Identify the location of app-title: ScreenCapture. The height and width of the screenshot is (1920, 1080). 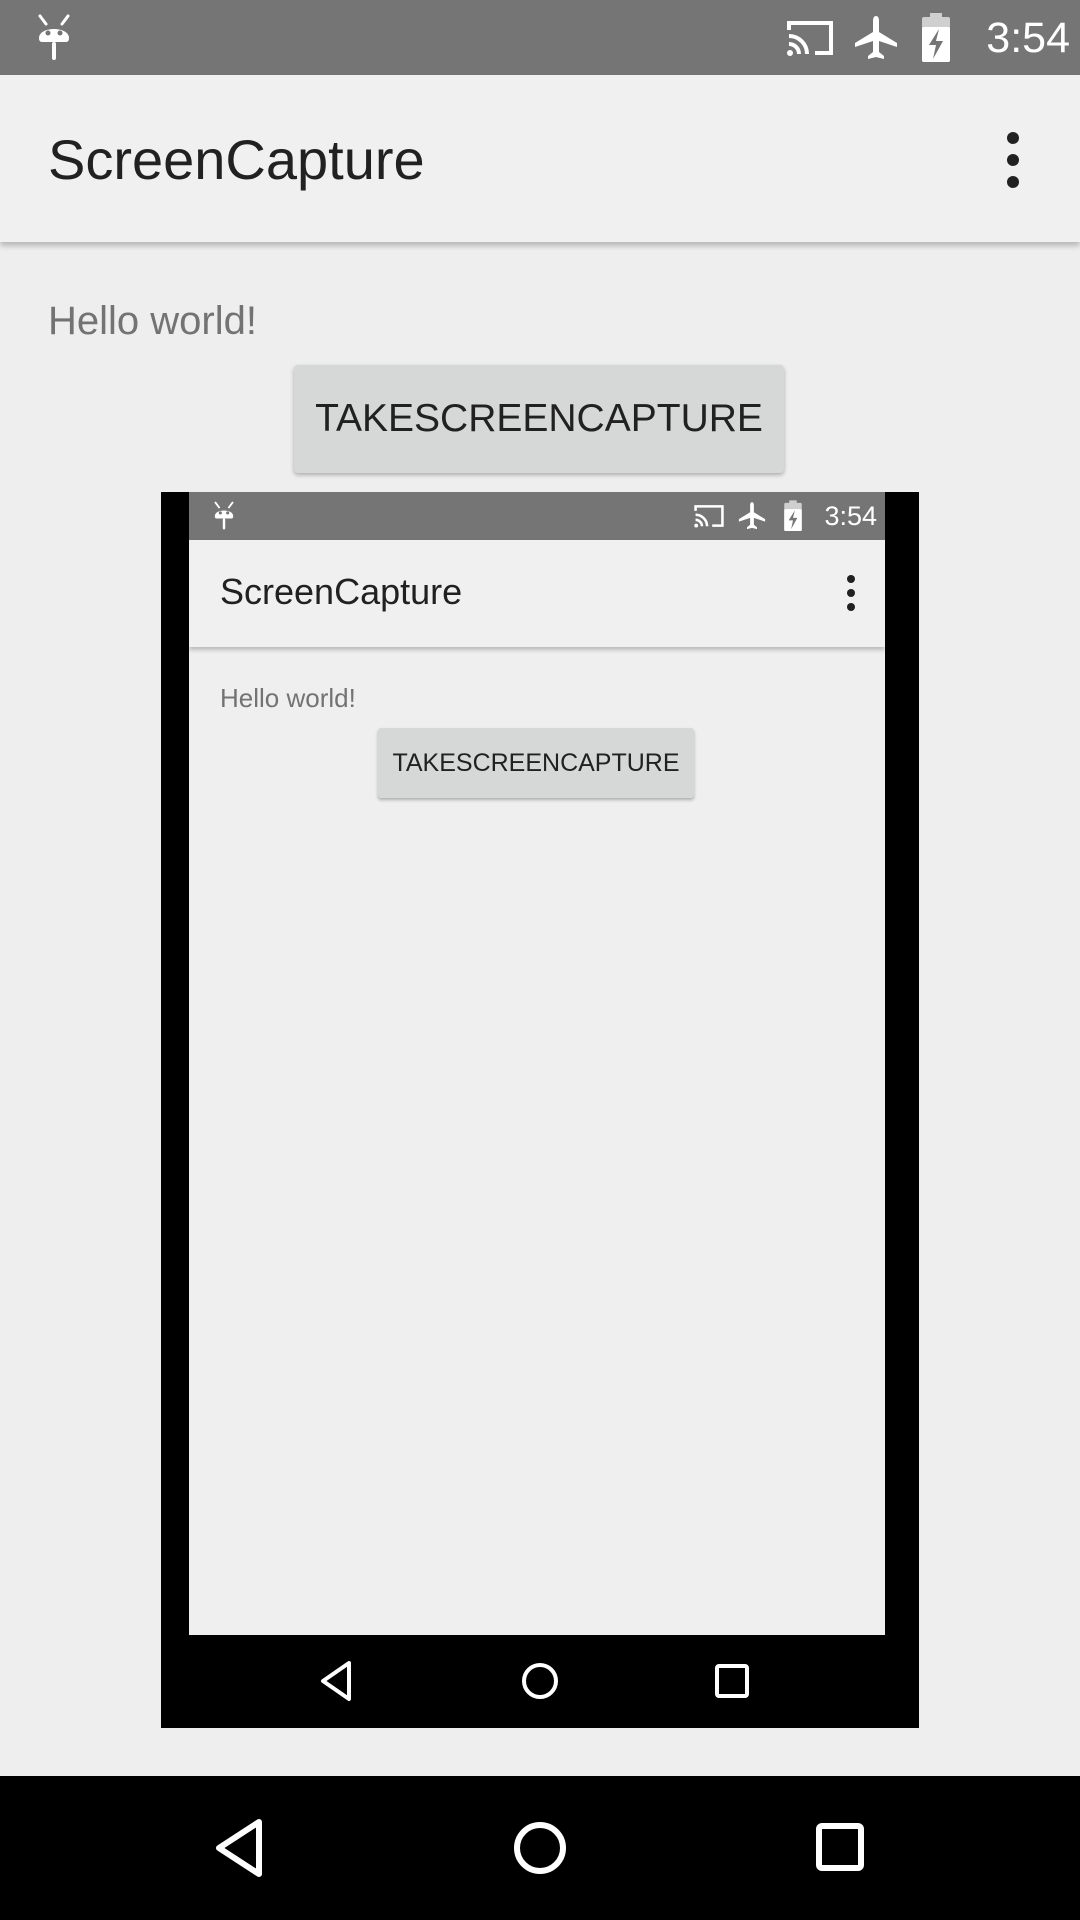
(236, 159).